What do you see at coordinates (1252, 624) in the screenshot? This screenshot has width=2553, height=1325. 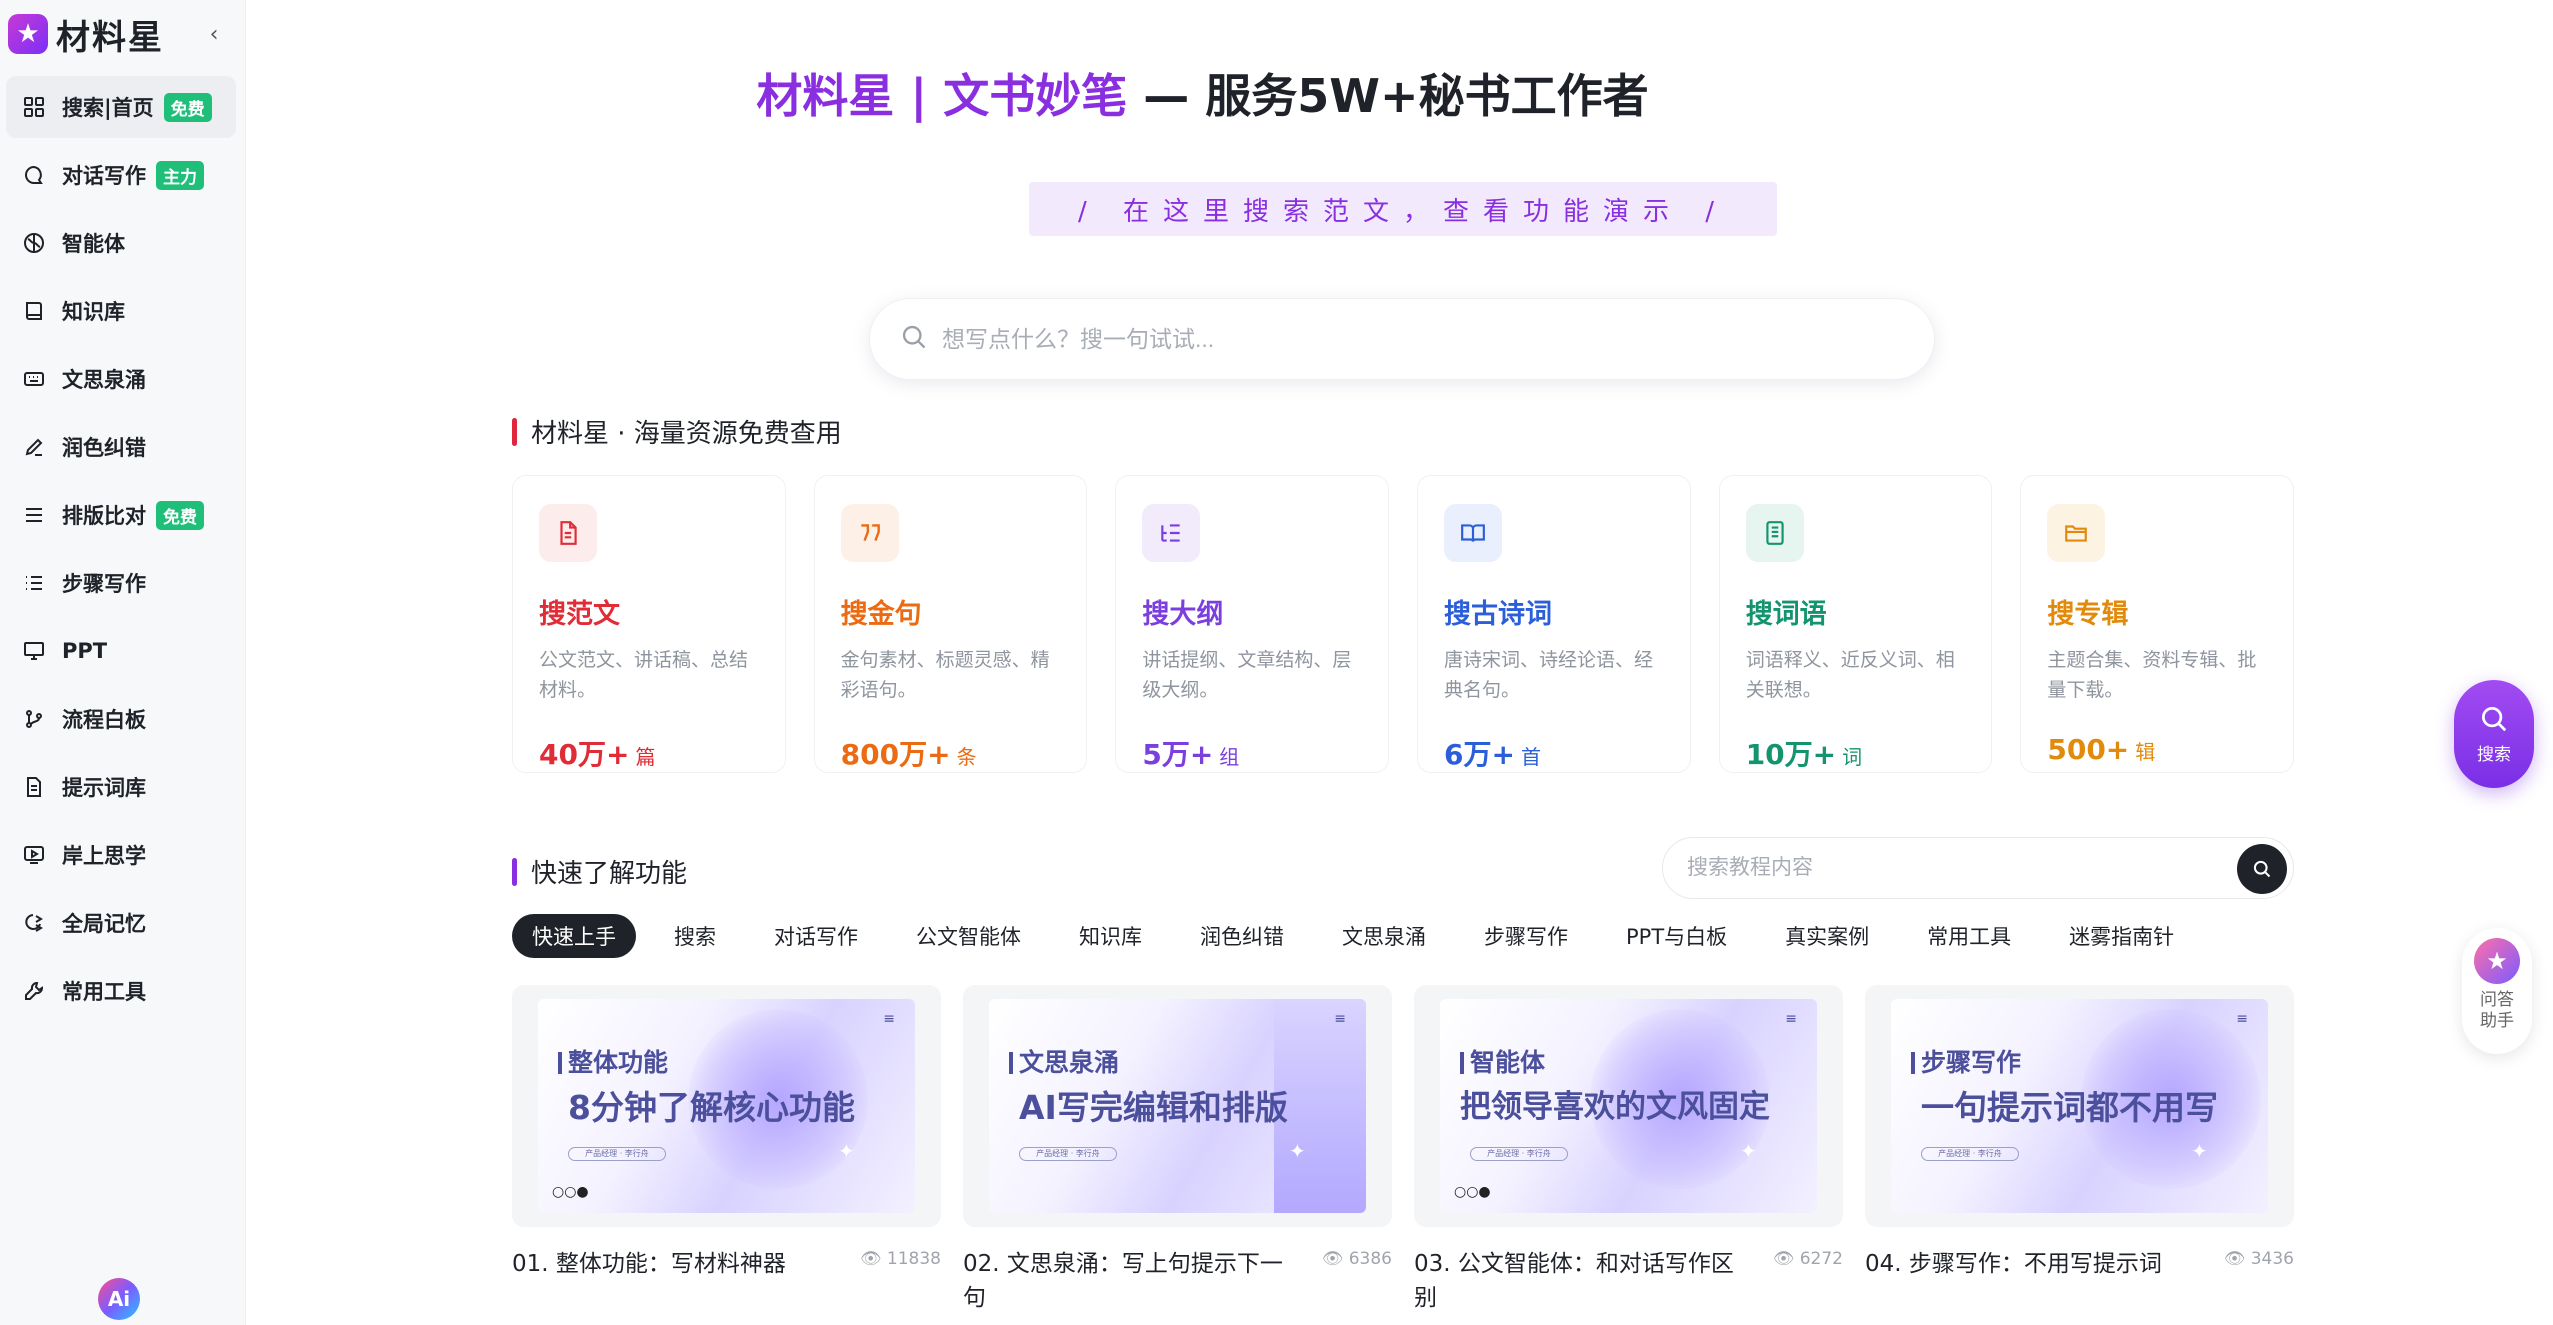 I see `card-search-outlines: 搜大纲 讲话提纲、文章结构、层级大纲。 5万+ 组` at bounding box center [1252, 624].